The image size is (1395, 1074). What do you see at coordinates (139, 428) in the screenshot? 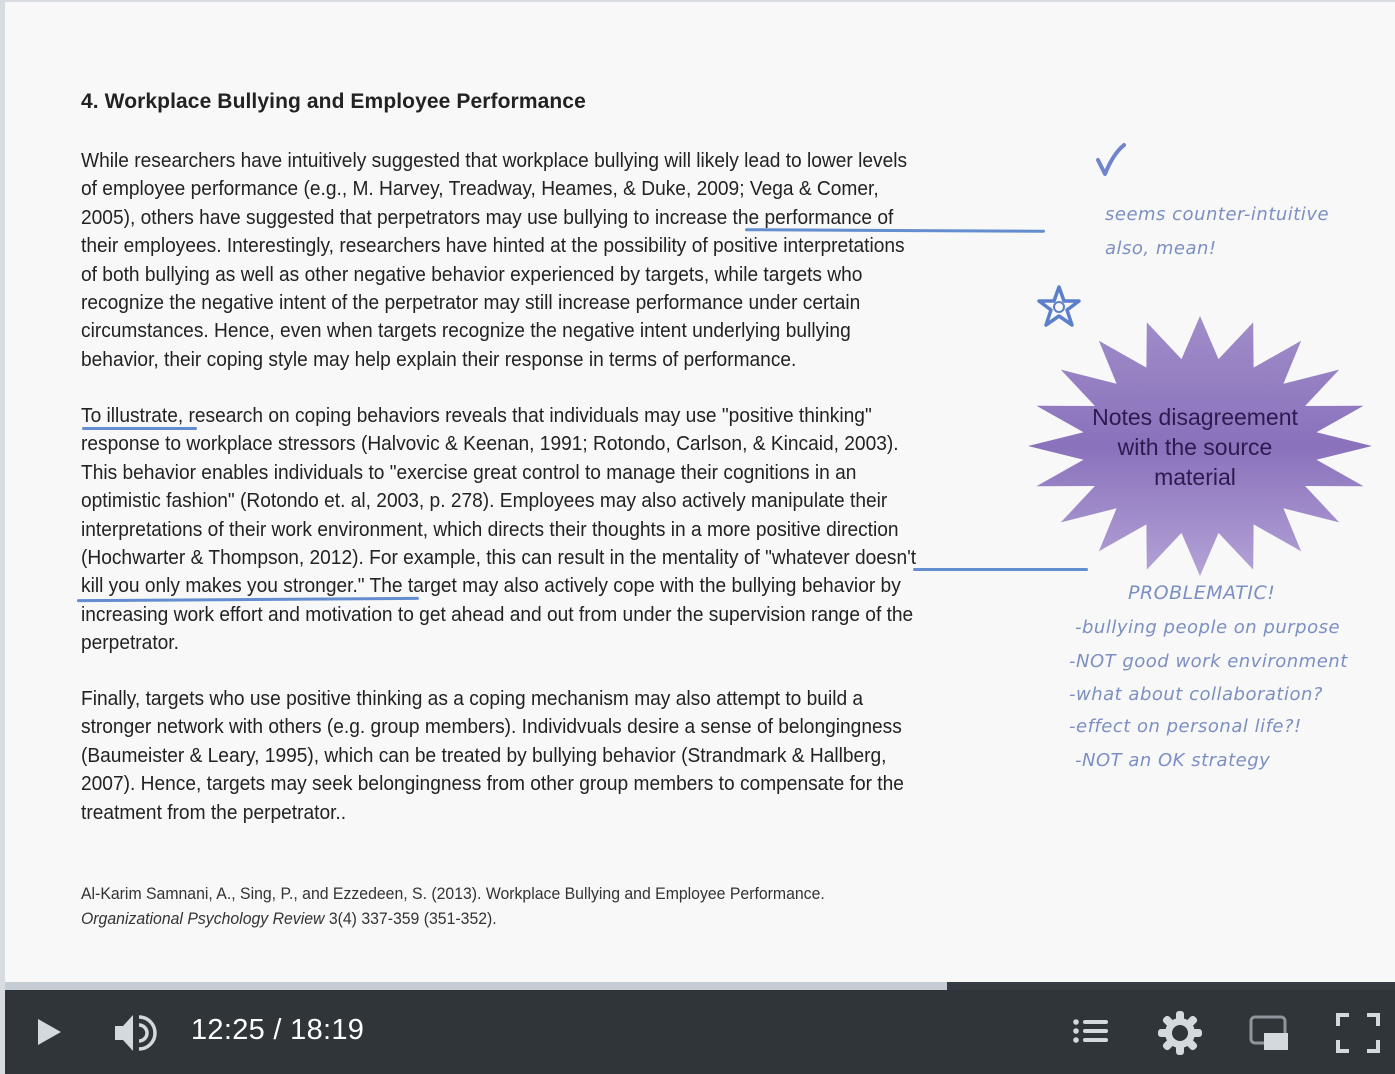
I see `underline-annotation` at bounding box center [139, 428].